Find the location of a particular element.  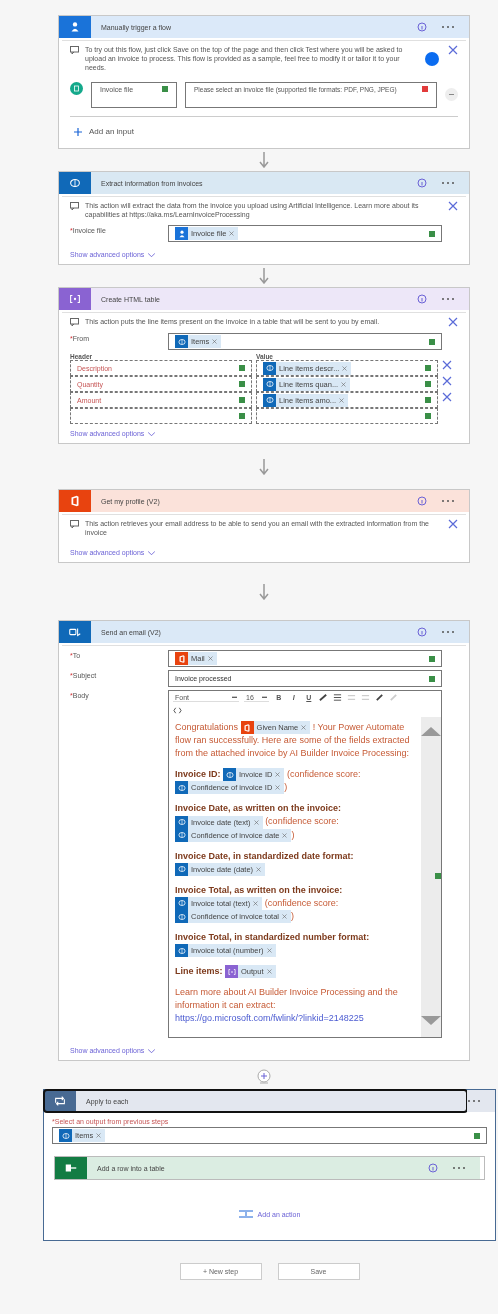

file-icon is located at coordinates (76, 88).